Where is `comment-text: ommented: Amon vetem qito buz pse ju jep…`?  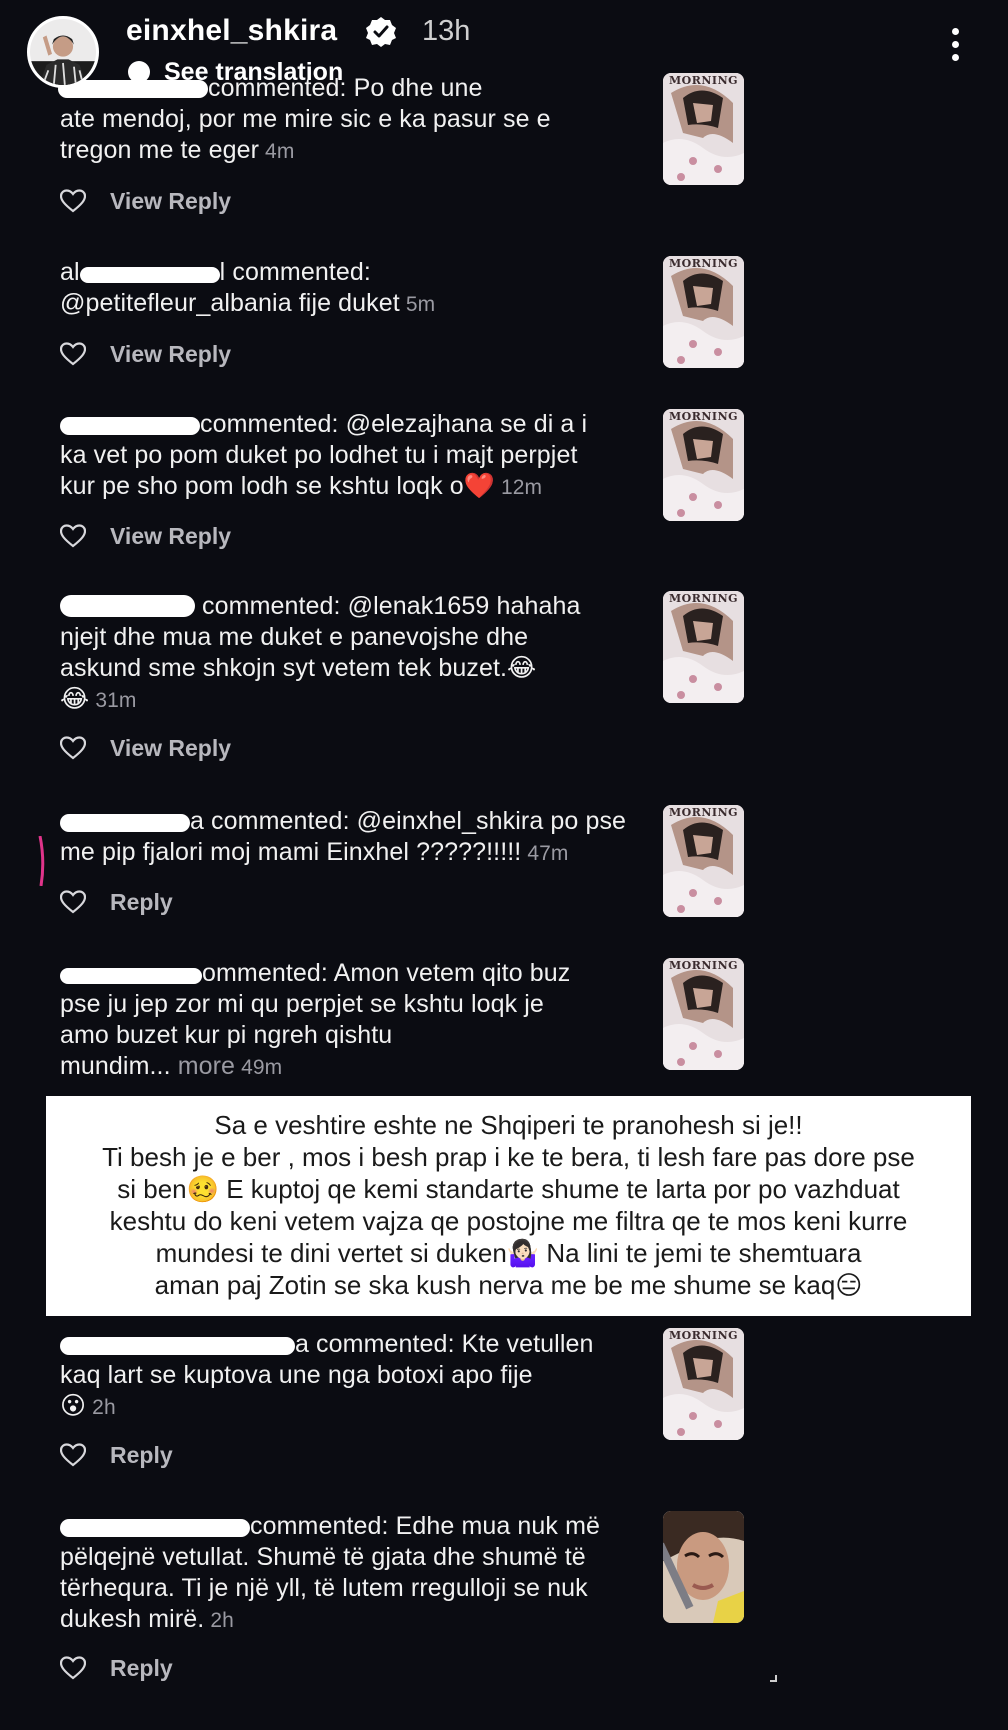
comment-text: ommented: Amon vetem qito buz pse ju jep… is located at coordinates (315, 1019).